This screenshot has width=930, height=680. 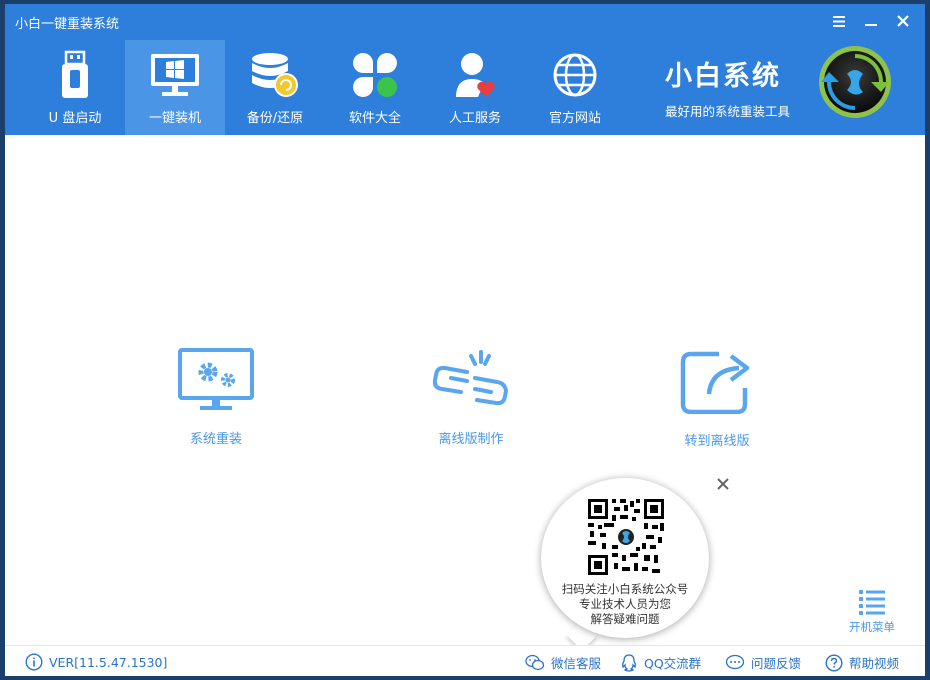 I want to click on feature-offline-make: 离线版制作, so click(x=471, y=397).